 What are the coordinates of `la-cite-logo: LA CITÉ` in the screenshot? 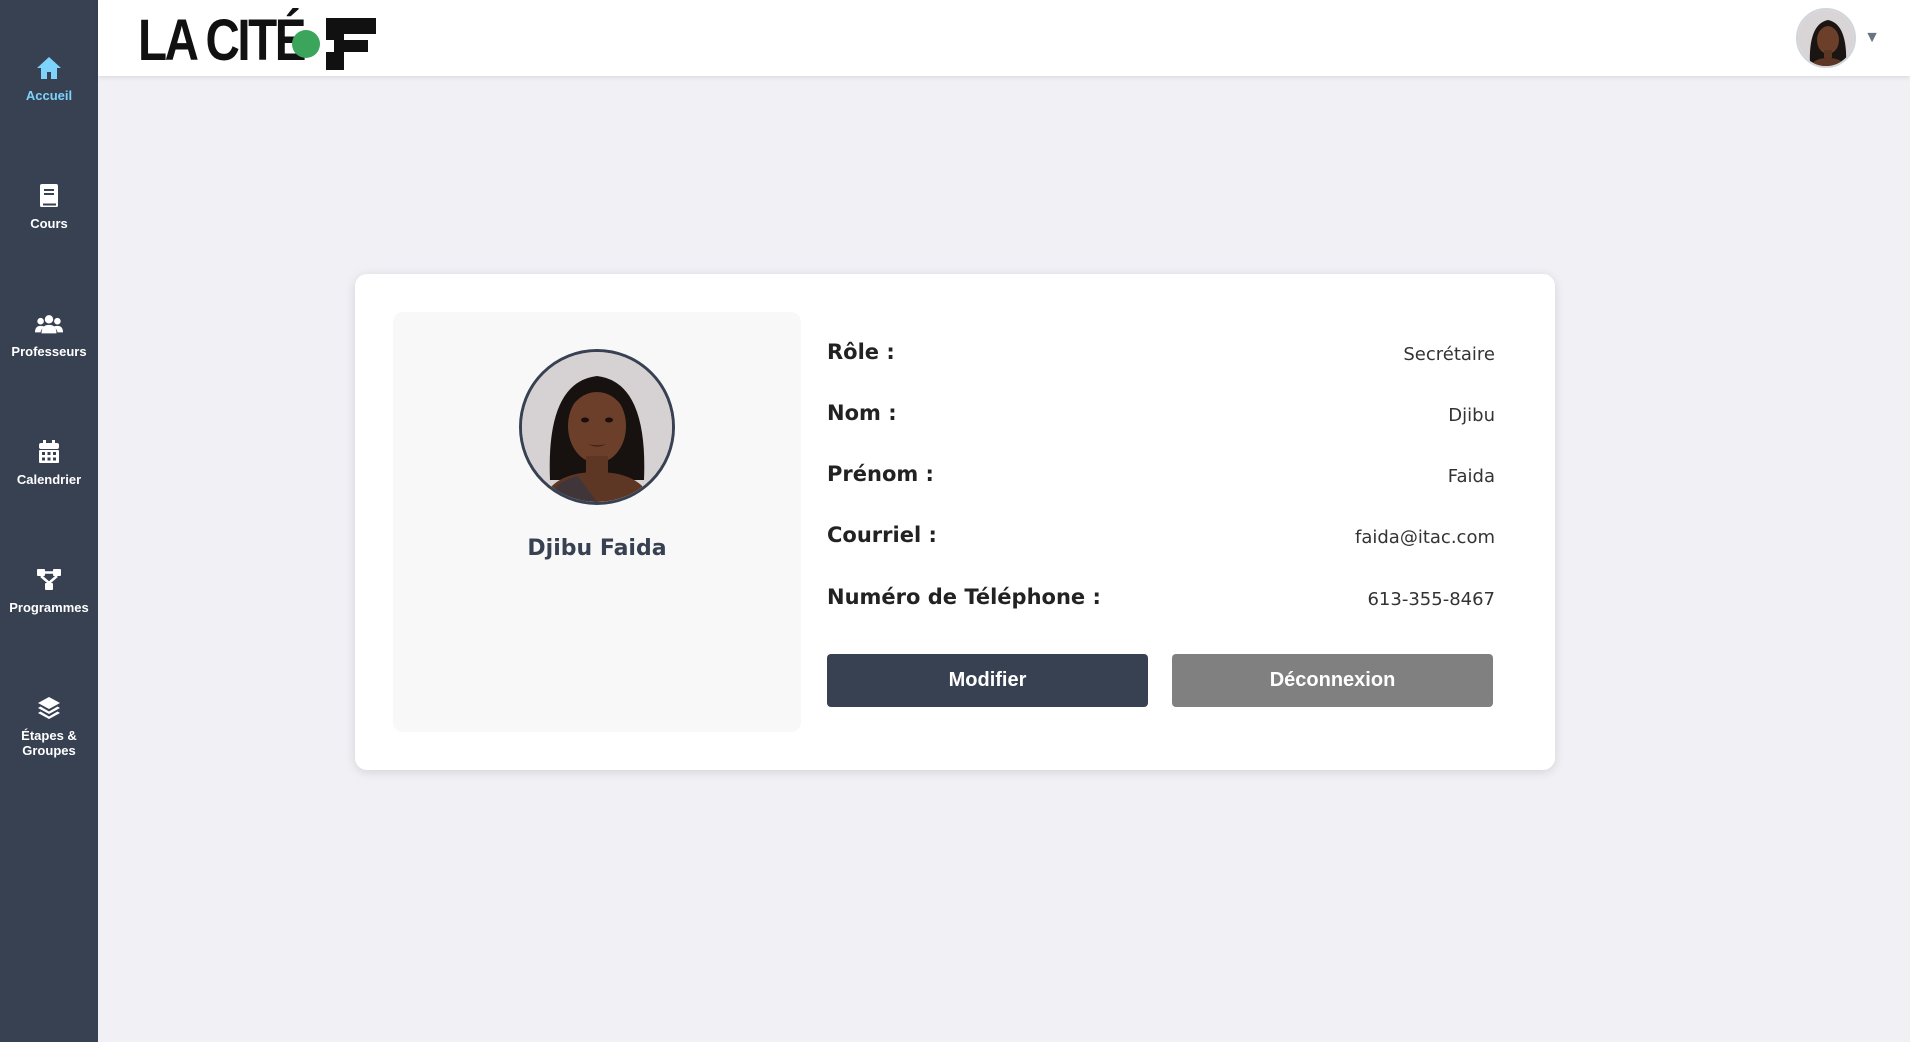 It's located at (258, 40).